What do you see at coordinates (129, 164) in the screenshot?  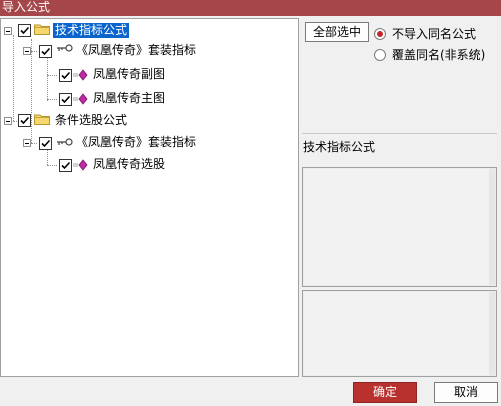 I see `tree-item-stock-pick: 凤凰传奇选股` at bounding box center [129, 164].